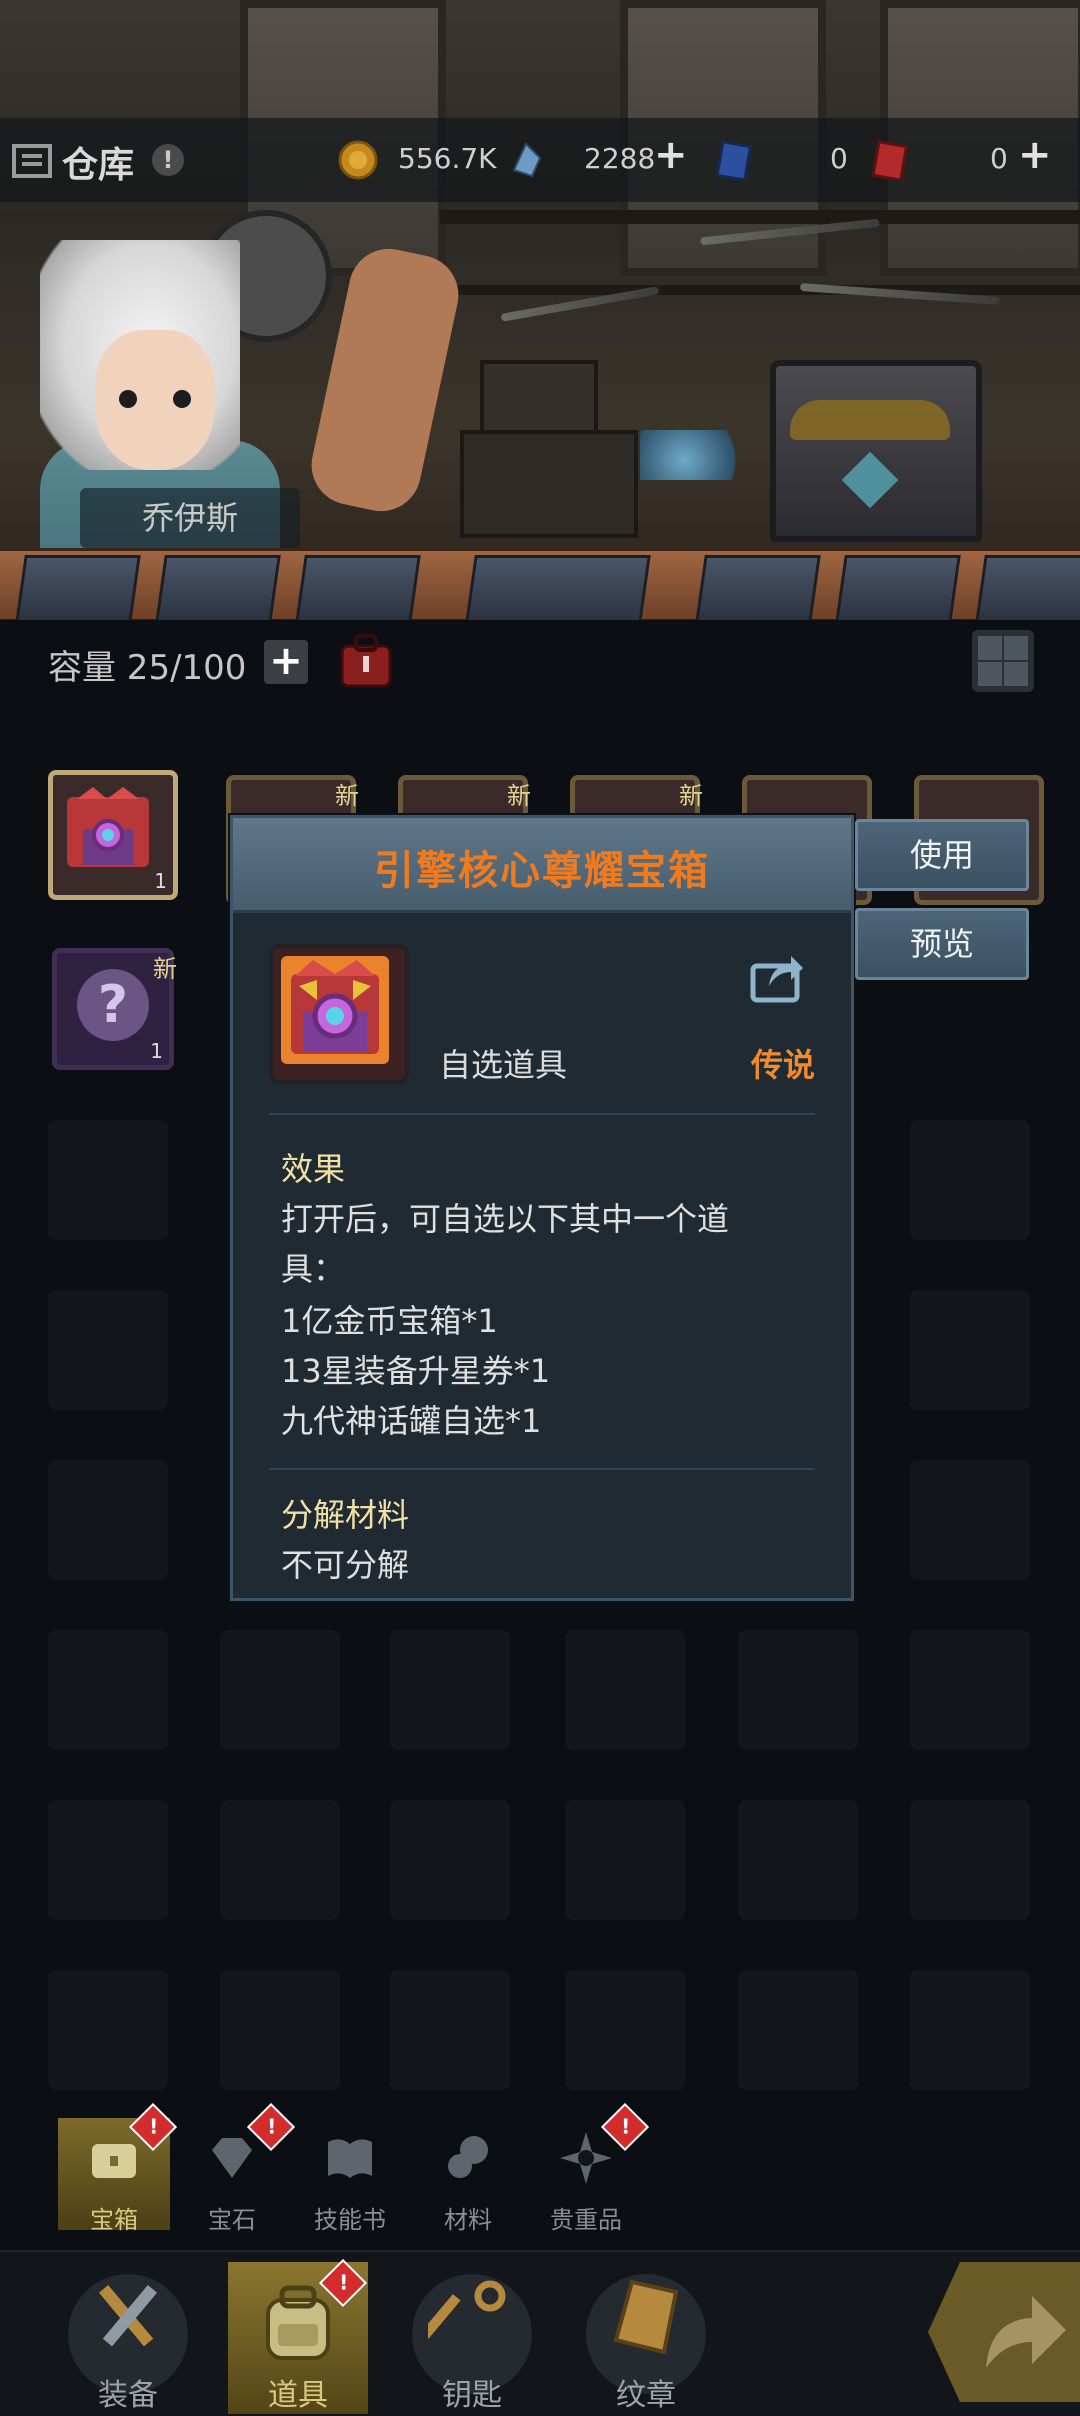  Describe the element at coordinates (839, 158) in the screenshot. I see `blue-ticket-amount: 0` at that location.